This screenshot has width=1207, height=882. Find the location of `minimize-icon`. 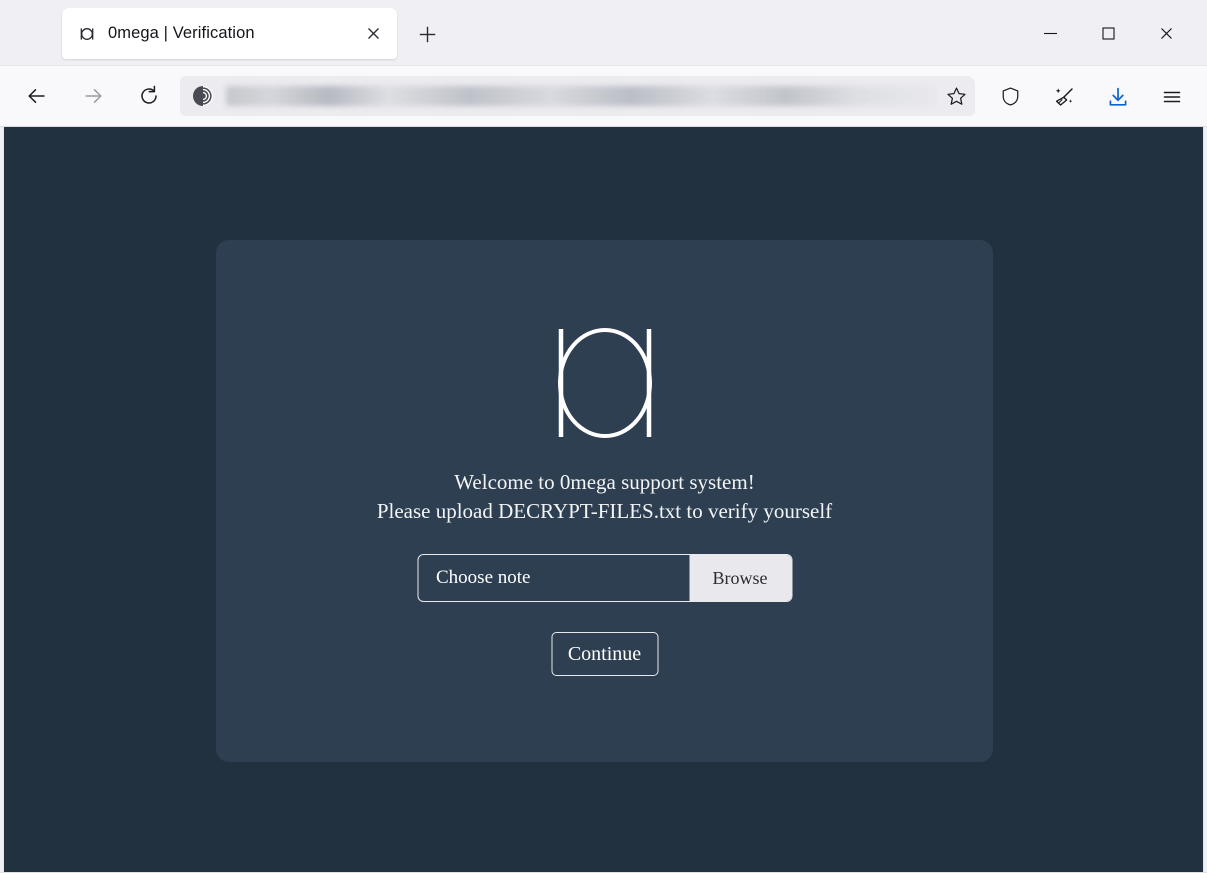

minimize-icon is located at coordinates (1050, 33).